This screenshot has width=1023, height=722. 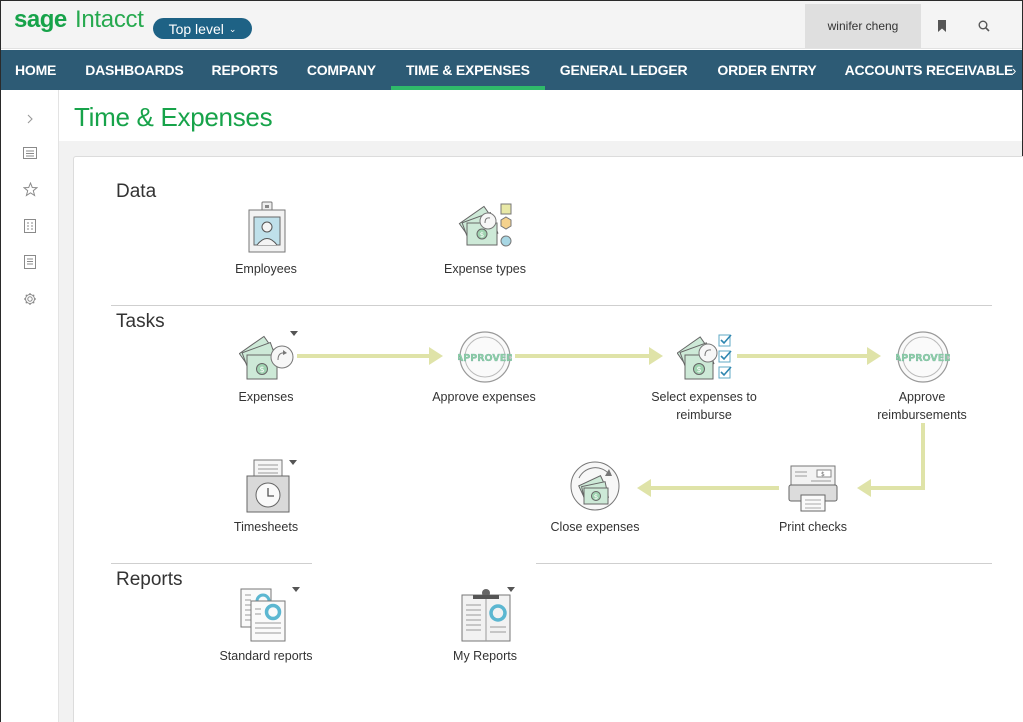 What do you see at coordinates (294, 333) in the screenshot?
I see `expenses-dropdown-caret-icon` at bounding box center [294, 333].